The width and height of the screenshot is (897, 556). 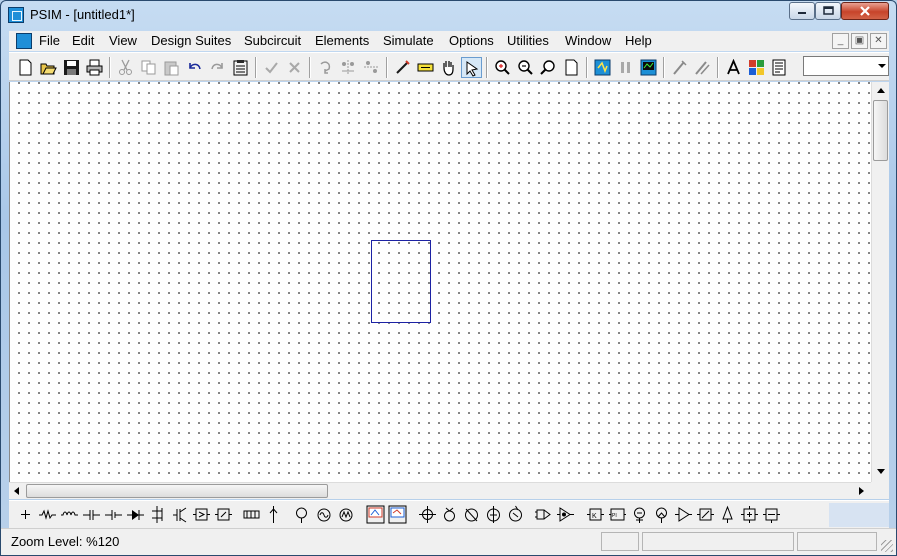 What do you see at coordinates (94, 67) in the screenshot?
I see `print-button` at bounding box center [94, 67].